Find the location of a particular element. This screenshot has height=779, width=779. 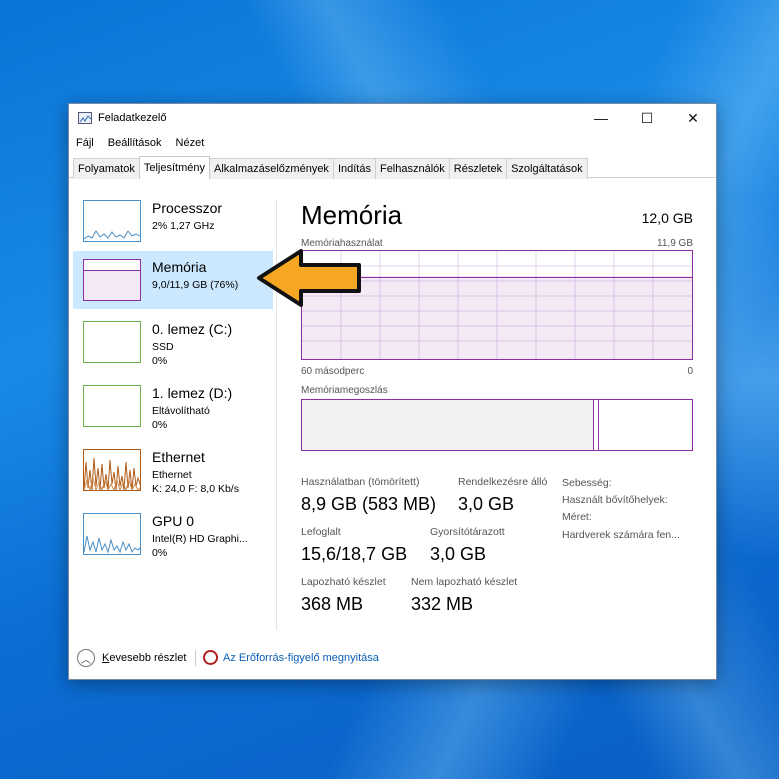

disk-c-thumbnail-graph is located at coordinates (112, 342).